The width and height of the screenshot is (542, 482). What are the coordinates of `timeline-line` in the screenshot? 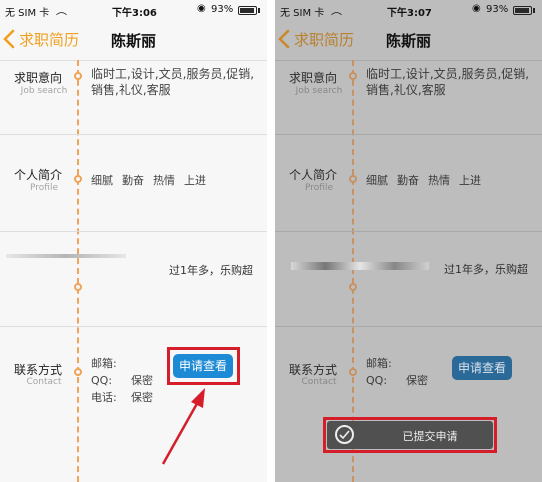 It's located at (78, 271).